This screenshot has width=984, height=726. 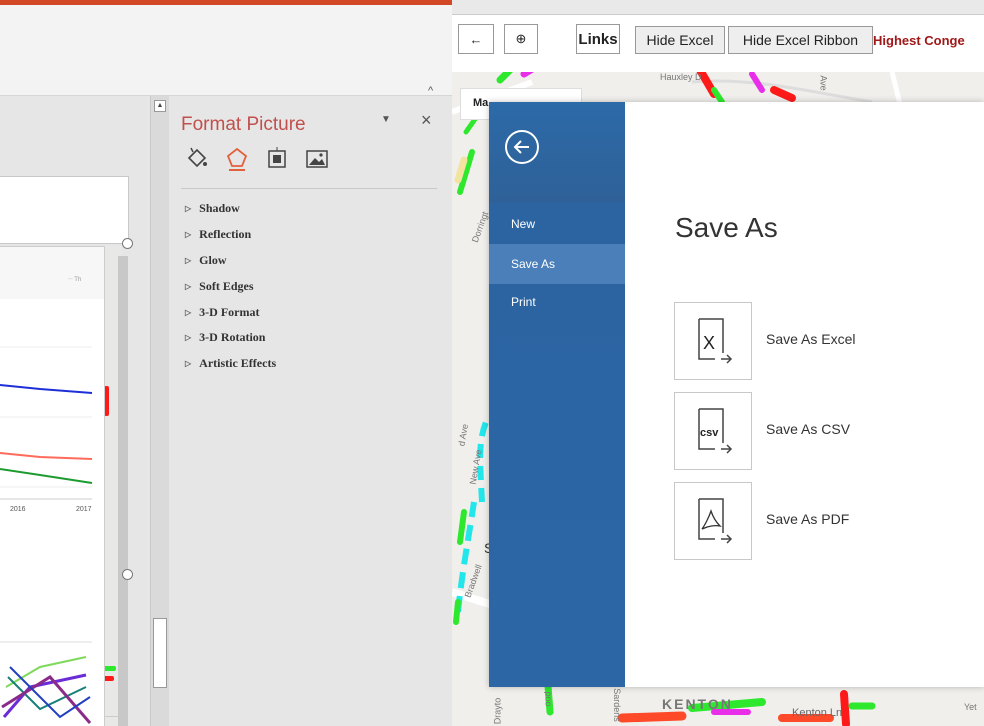 I want to click on format-pane-tabs, so click(x=265, y=160).